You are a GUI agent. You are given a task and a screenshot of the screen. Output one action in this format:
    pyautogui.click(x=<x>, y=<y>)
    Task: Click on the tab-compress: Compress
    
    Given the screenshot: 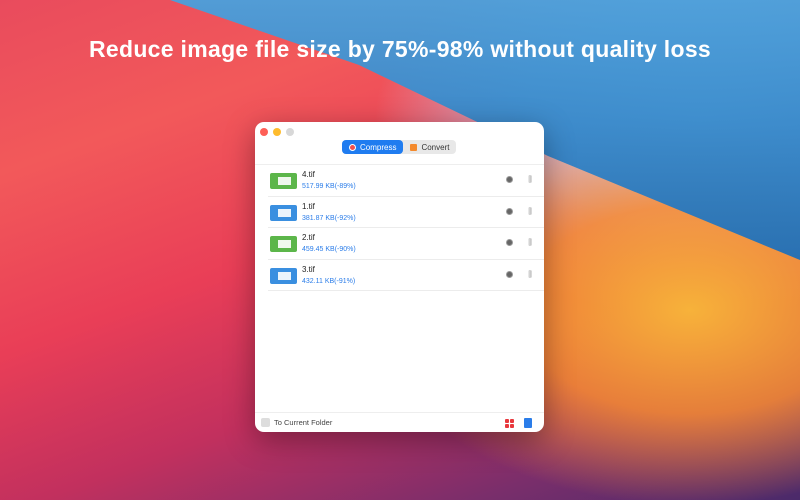 What is the action you would take?
    pyautogui.click(x=373, y=147)
    